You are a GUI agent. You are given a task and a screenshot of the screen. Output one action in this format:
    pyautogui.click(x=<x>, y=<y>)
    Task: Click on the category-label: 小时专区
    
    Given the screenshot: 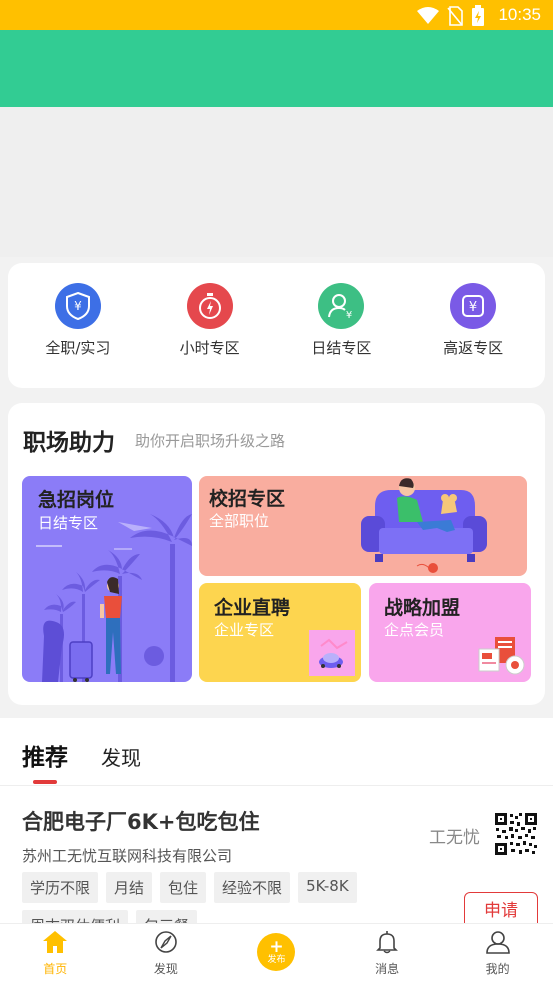 What is the action you would take?
    pyautogui.click(x=209, y=348)
    